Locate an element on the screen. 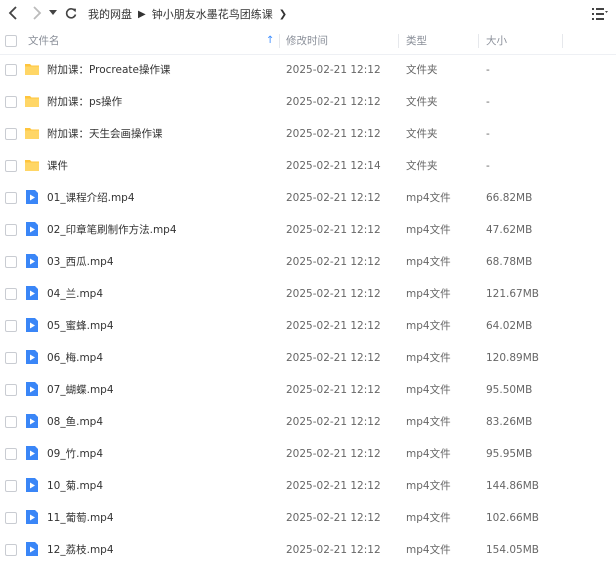 The height and width of the screenshot is (566, 616). file-row: 附加课：ps操作 2025-02-21 12:12 文件夹 - is located at coordinates (308, 102).